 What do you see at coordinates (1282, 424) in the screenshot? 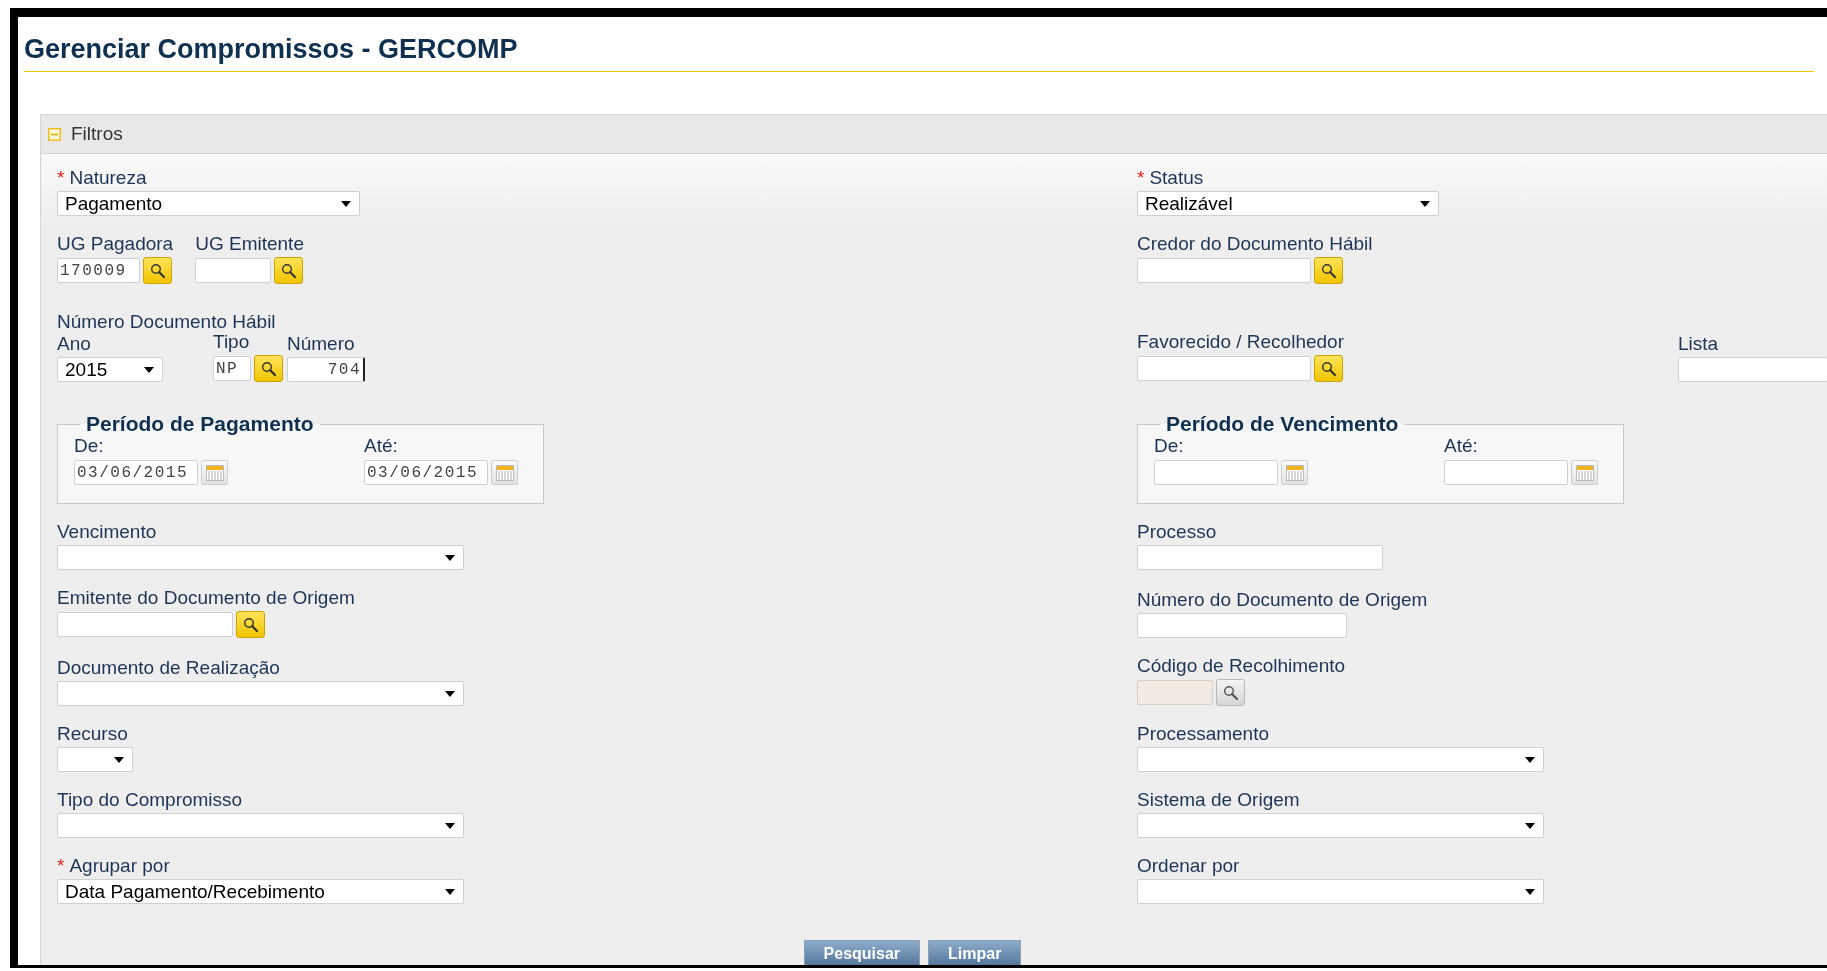
I see `fieldset-title: Período de Vencimento` at bounding box center [1282, 424].